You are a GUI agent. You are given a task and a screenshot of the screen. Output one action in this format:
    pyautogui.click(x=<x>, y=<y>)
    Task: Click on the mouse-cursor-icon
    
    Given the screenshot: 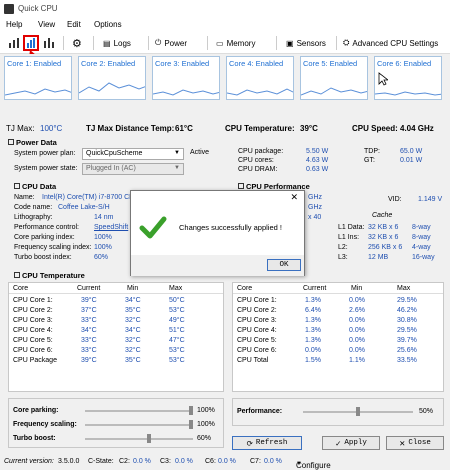 What is the action you would take?
    pyautogui.click(x=383, y=79)
    